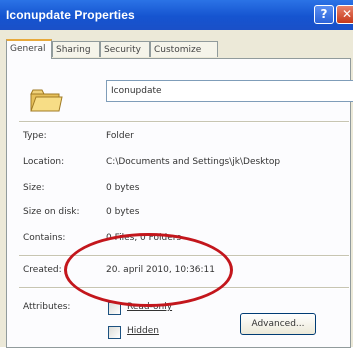  I want to click on help-button: ?, so click(324, 14).